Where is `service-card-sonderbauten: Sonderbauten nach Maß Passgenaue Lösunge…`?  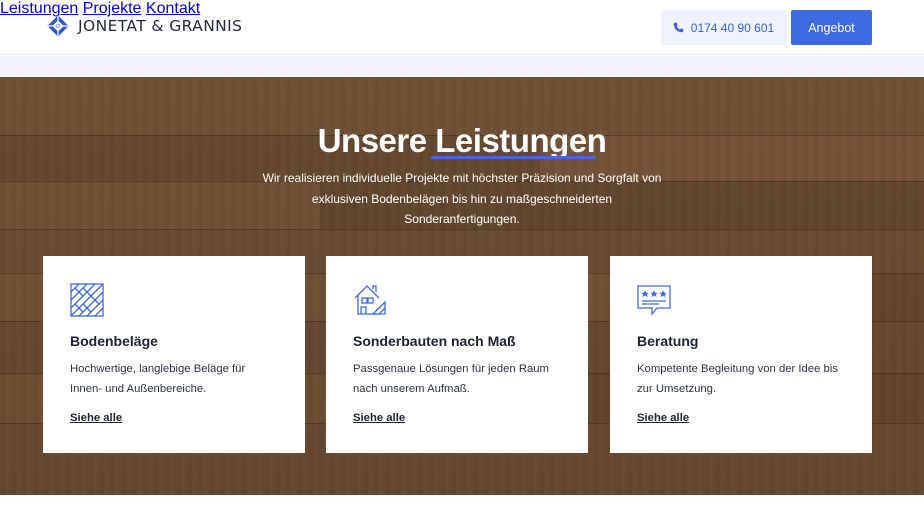
service-card-sonderbauten: Sonderbauten nach Maß Passgenaue Lösunge… is located at coordinates (457, 354).